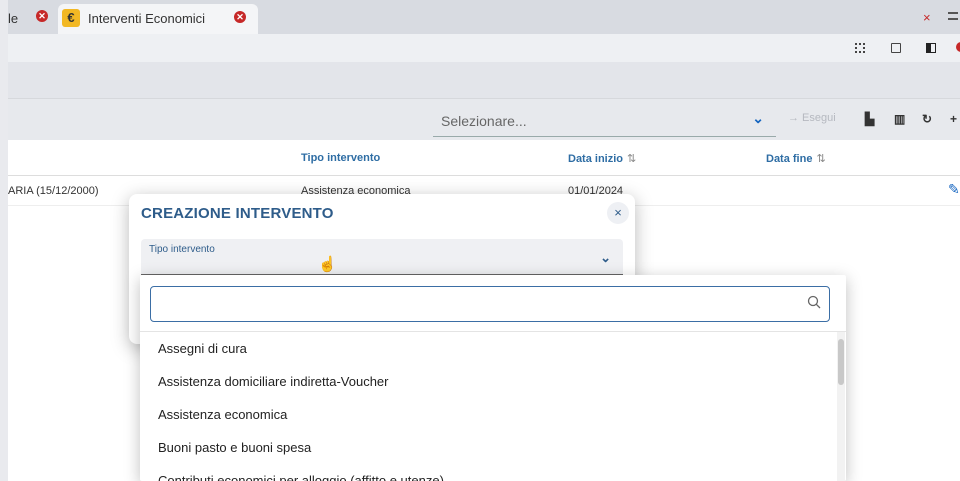  Describe the element at coordinates (182, 249) in the screenshot. I see `field-label: Tipo intervento` at that location.